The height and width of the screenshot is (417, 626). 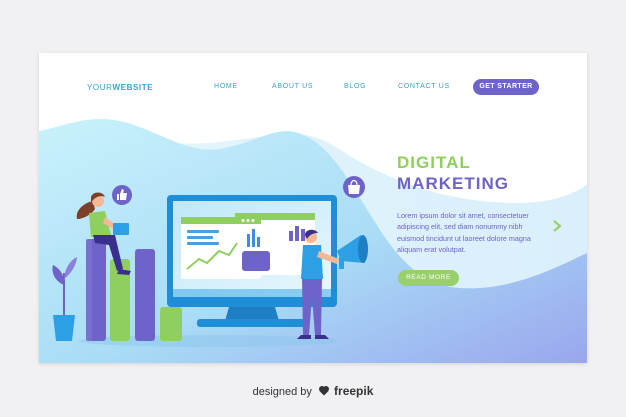 I want to click on shopping-bag-icon, so click(x=354, y=187).